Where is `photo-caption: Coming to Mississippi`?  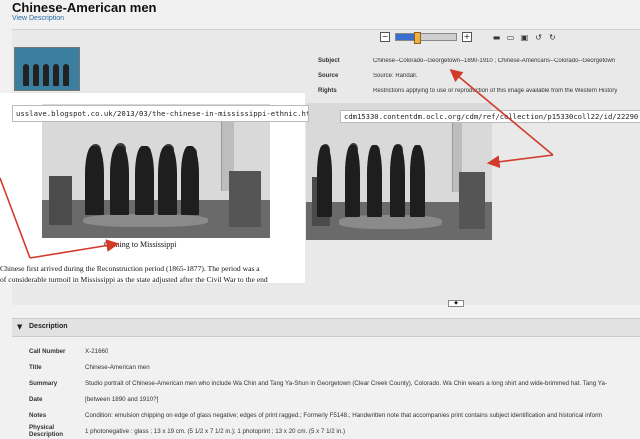 photo-caption: Coming to Mississippi is located at coordinates (140, 244).